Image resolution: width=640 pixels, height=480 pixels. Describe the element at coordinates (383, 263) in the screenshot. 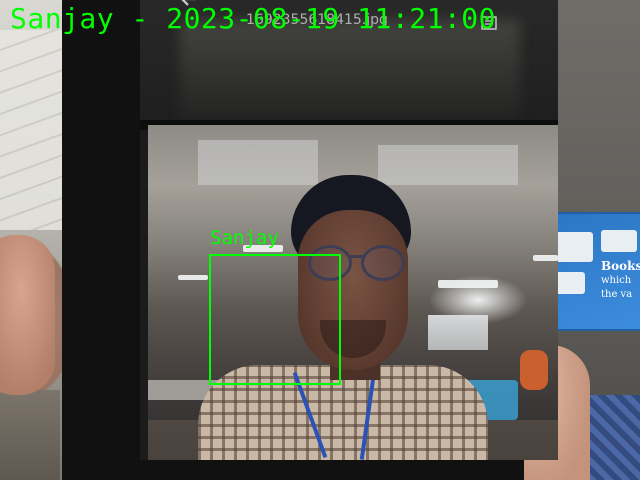

I see `glasses-lens` at that location.